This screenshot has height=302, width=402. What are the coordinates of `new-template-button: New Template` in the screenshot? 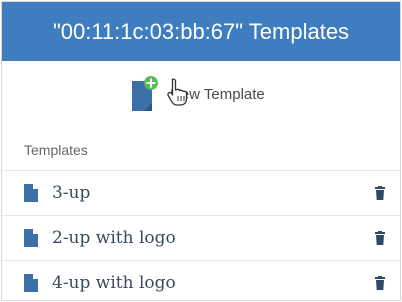 It's located at (197, 94).